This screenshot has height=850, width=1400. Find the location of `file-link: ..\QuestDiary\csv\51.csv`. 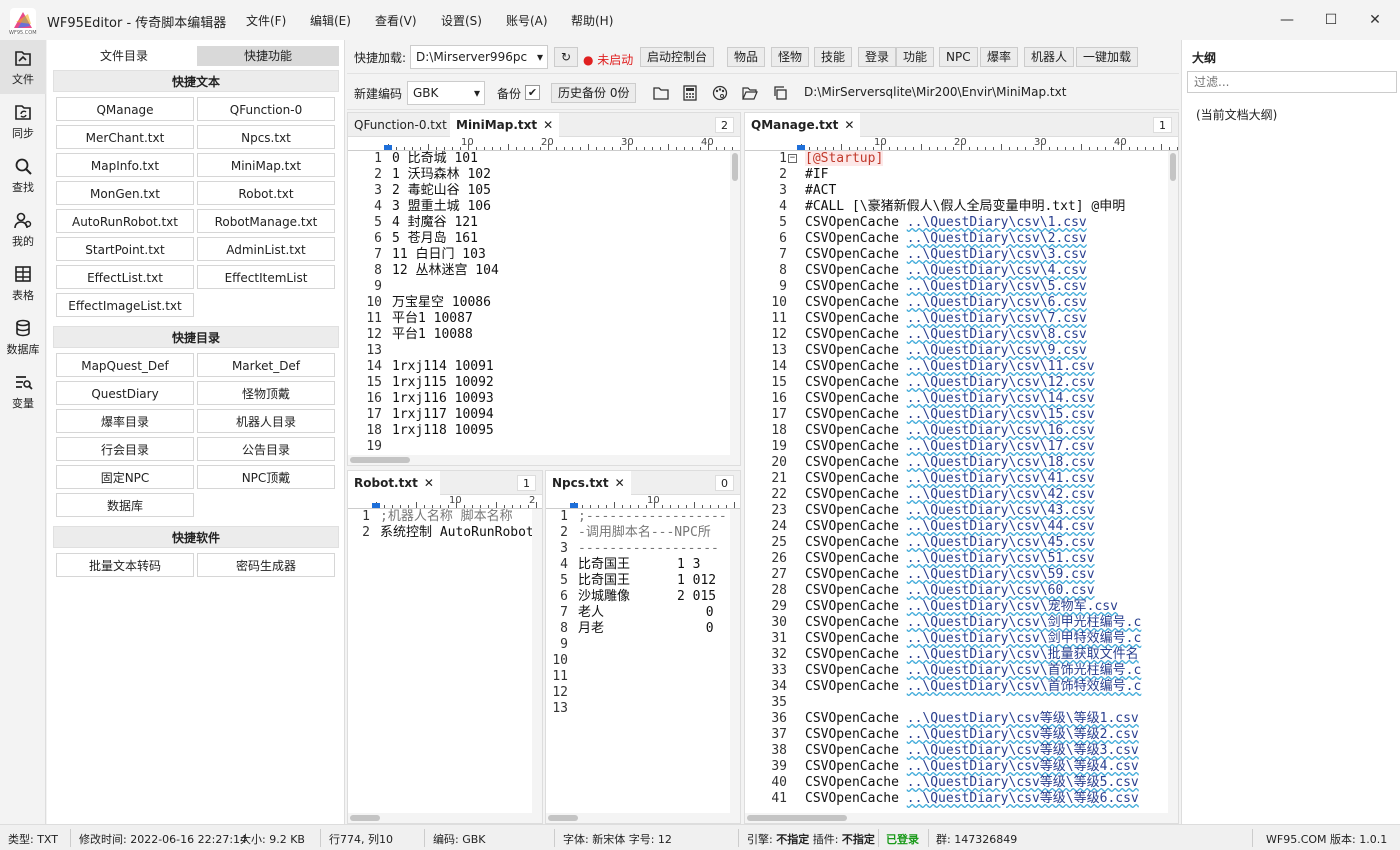

file-link: ..\QuestDiary\csv\51.csv is located at coordinates (1001, 558).